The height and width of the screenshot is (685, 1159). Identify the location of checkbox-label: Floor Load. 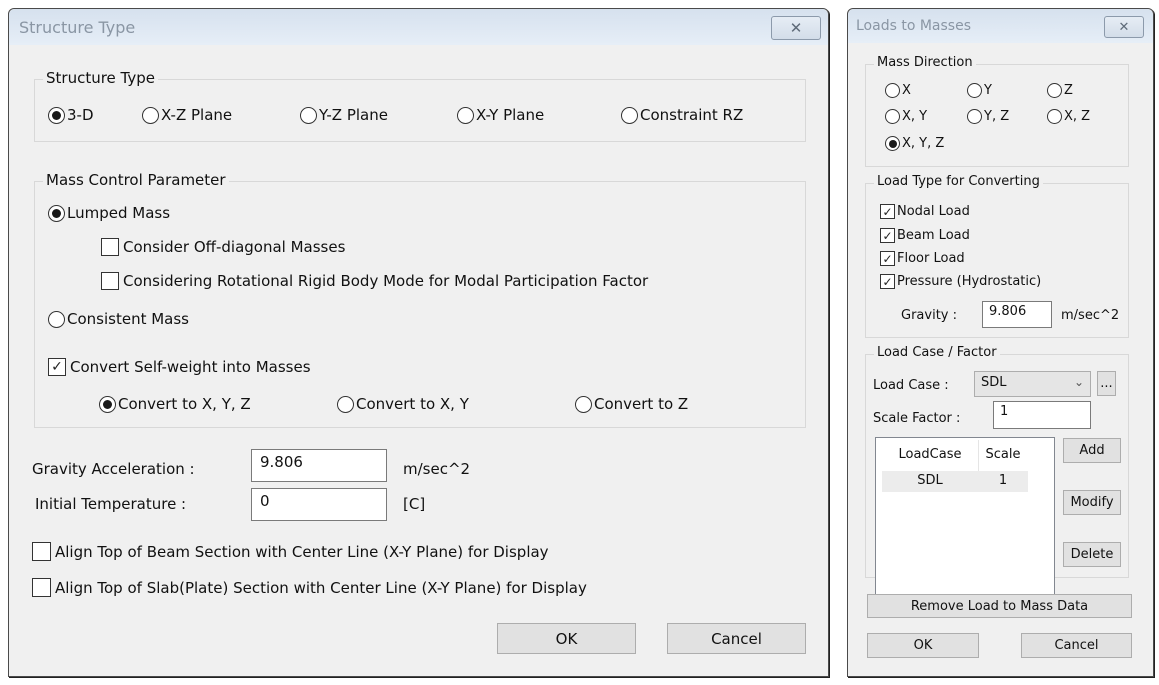
(931, 258).